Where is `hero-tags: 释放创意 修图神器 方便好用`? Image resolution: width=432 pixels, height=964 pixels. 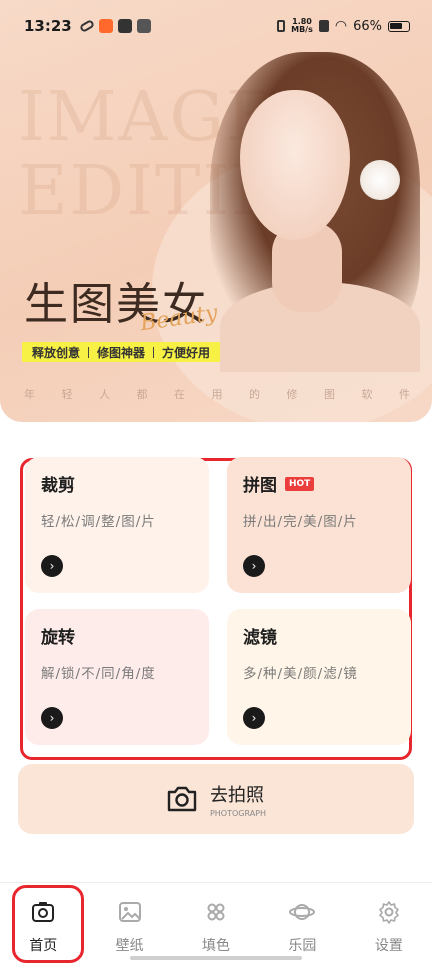
hero-tags: 释放创意 修图神器 方便好用 is located at coordinates (121, 352).